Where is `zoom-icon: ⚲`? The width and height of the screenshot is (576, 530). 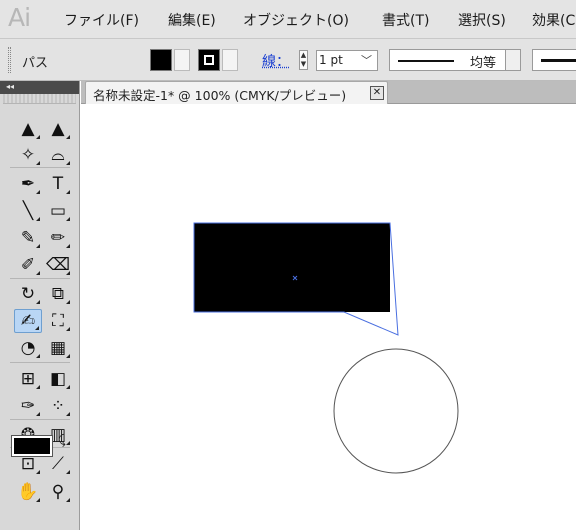
zoom-icon: ⚲ is located at coordinates (58, 492).